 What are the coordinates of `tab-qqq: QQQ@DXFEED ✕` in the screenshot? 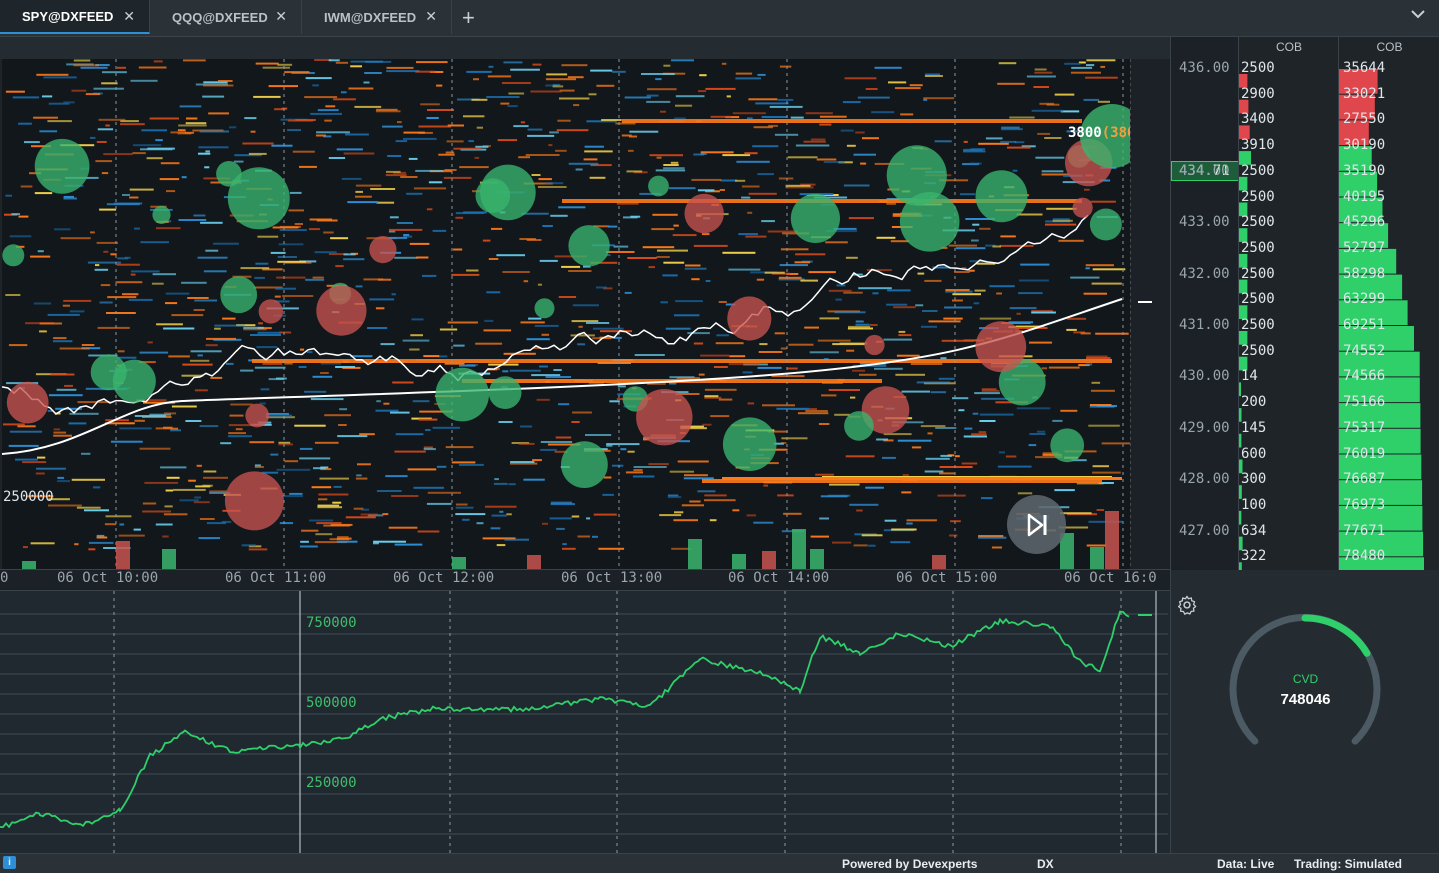 It's located at (226, 17).